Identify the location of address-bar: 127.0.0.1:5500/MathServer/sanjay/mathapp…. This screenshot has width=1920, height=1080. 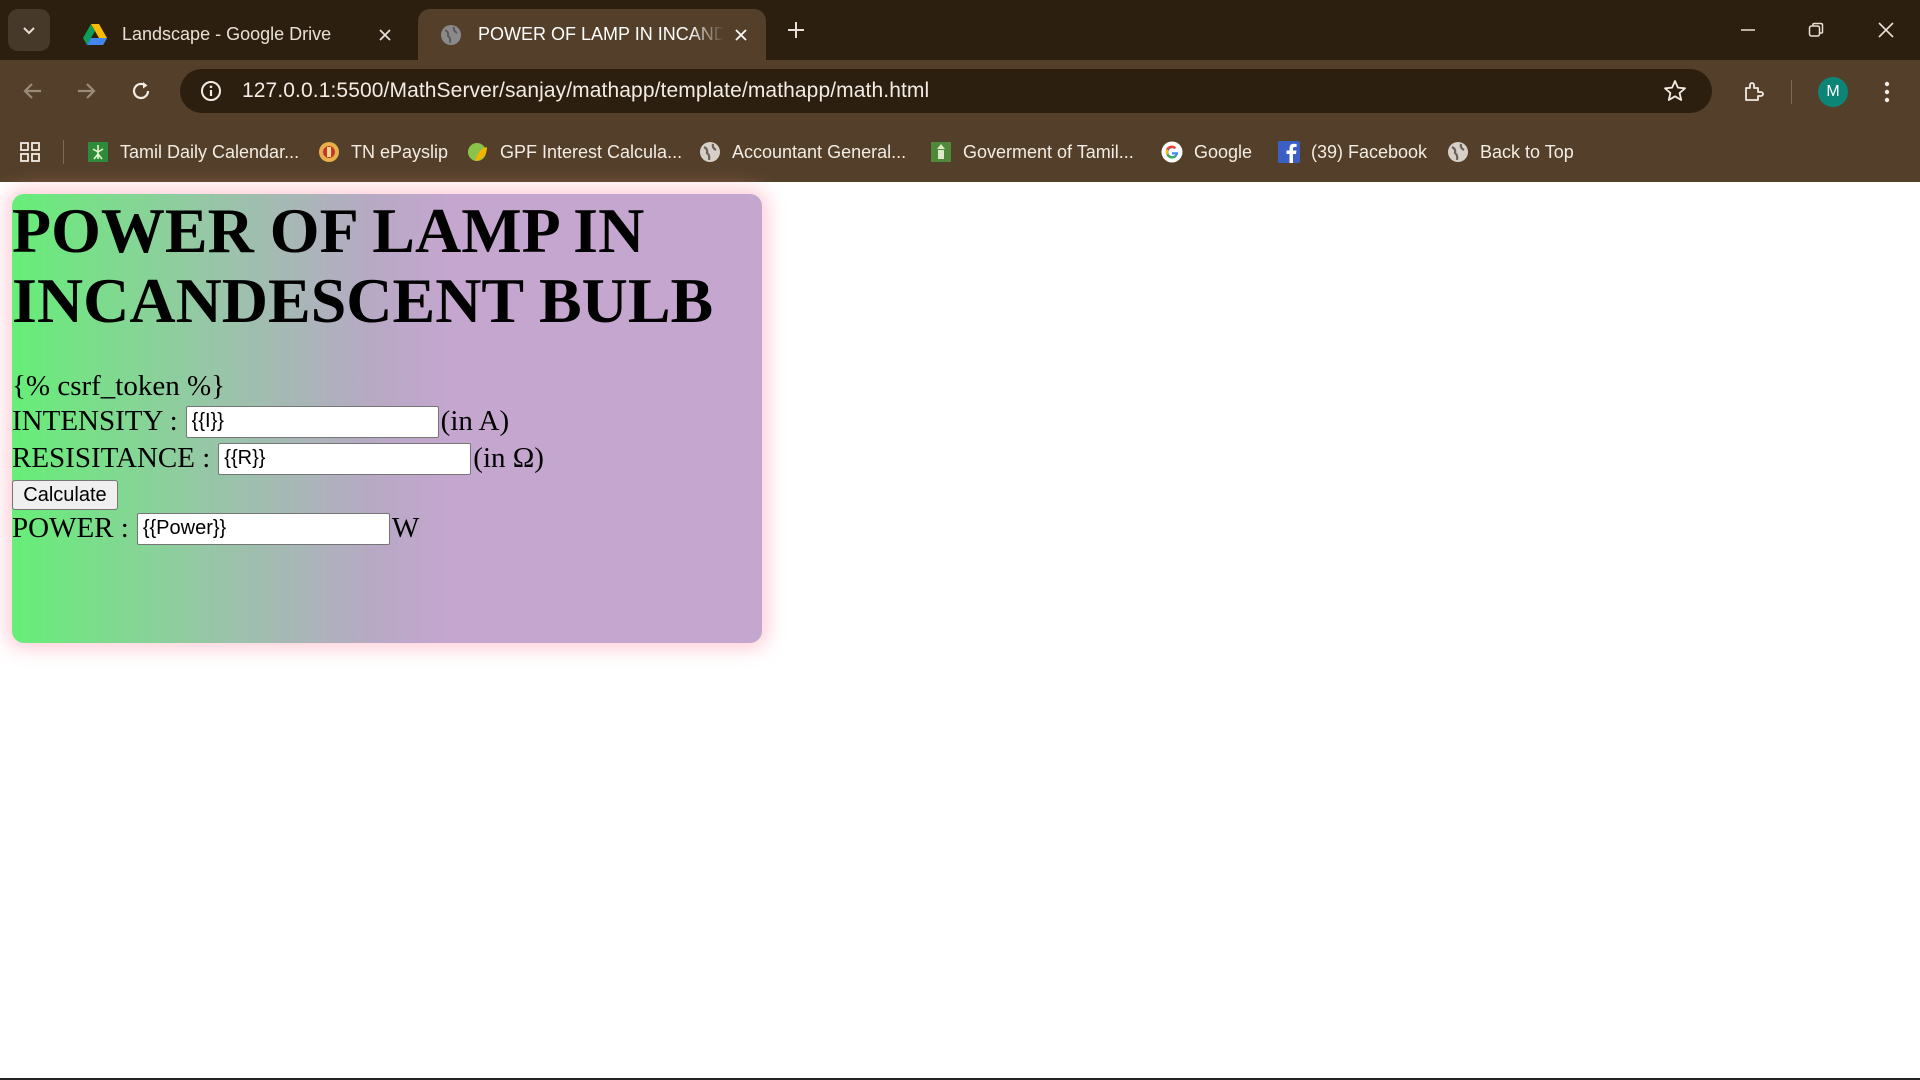
(946, 91).